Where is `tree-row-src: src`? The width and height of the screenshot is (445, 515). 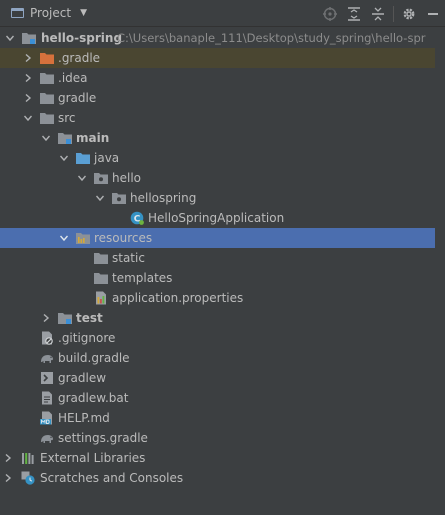
tree-row-src: src is located at coordinates (222, 118).